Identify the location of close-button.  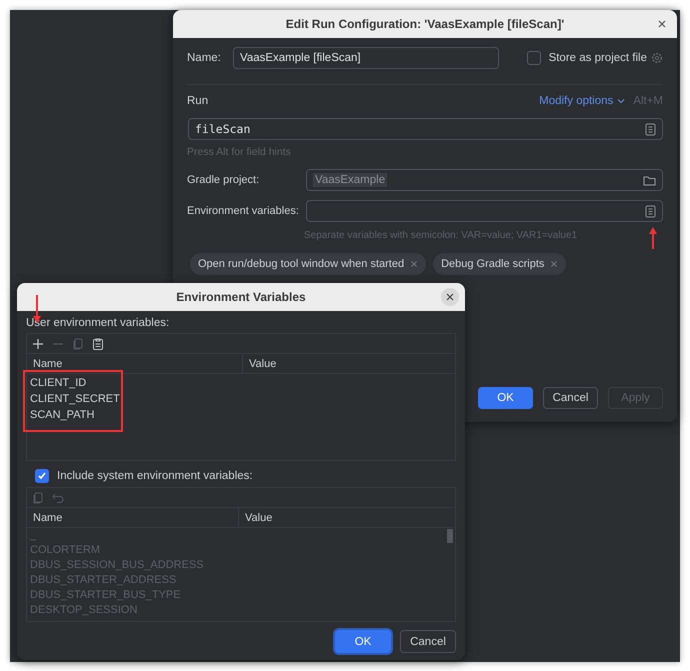
(450, 297).